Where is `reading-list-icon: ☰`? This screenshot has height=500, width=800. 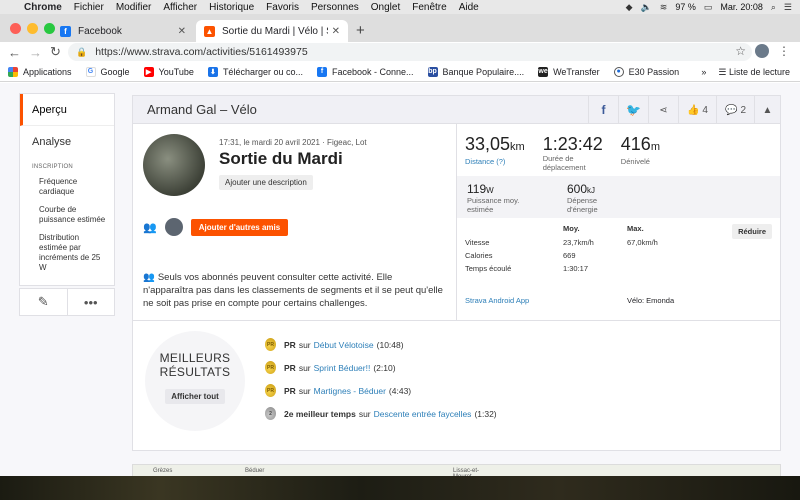
reading-list-icon: ☰ is located at coordinates (723, 71).